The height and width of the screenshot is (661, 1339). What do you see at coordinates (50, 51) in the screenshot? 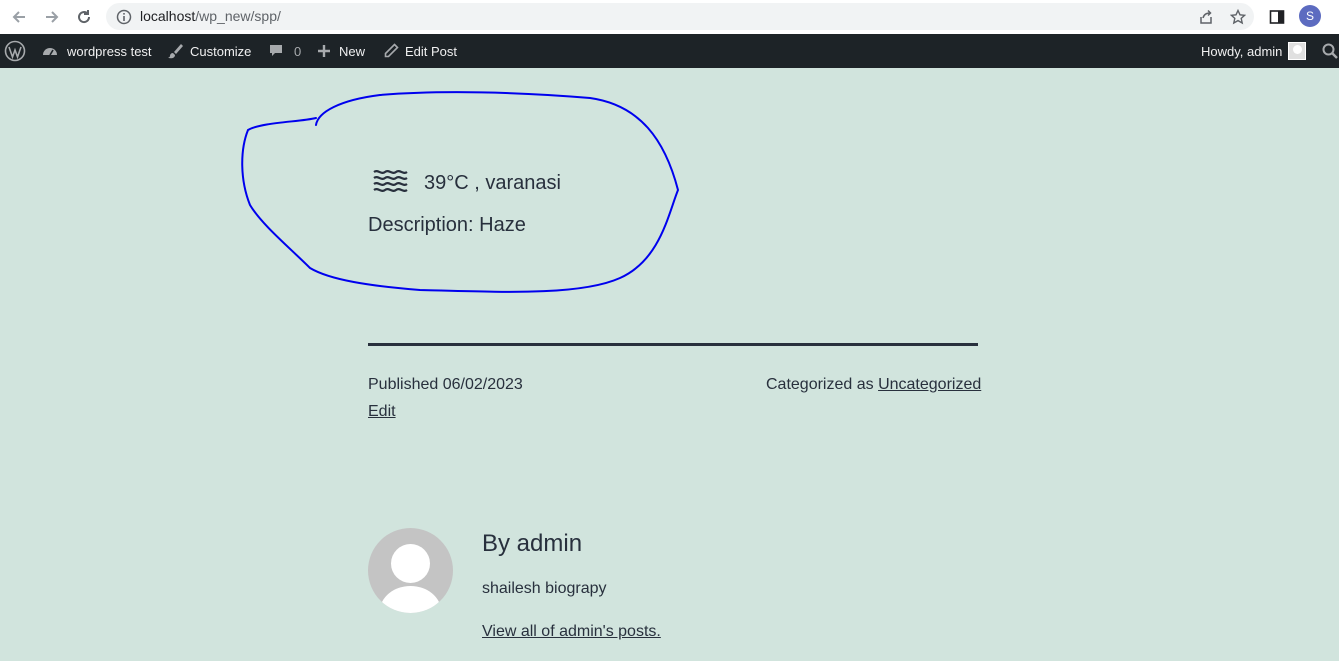
I see `dashboard-icon` at bounding box center [50, 51].